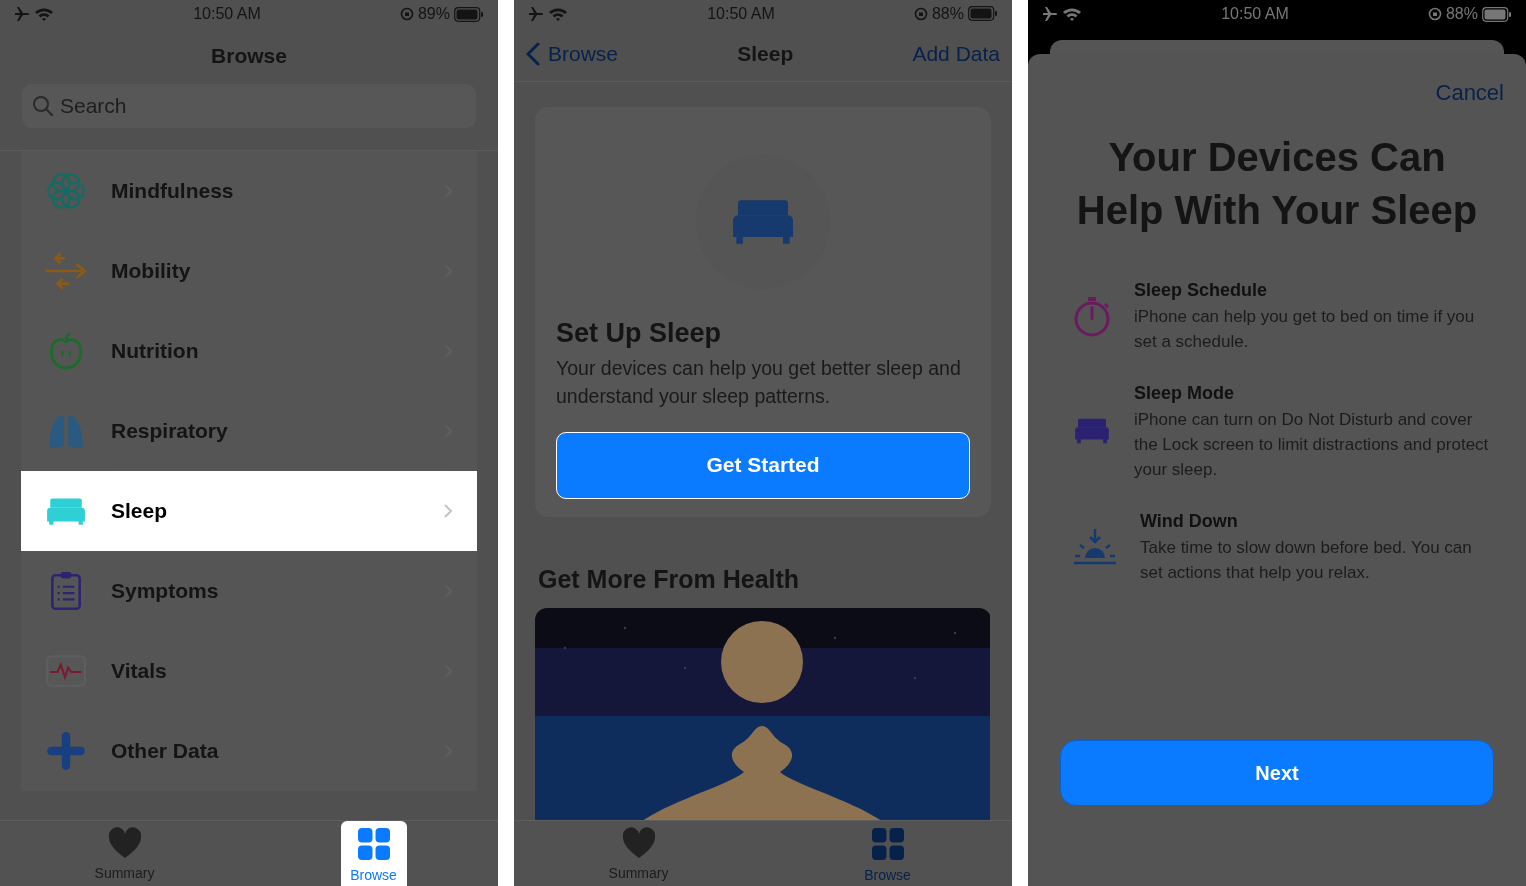  Describe the element at coordinates (639, 334) in the screenshot. I see `setup-title: Set Up Sleep` at that location.